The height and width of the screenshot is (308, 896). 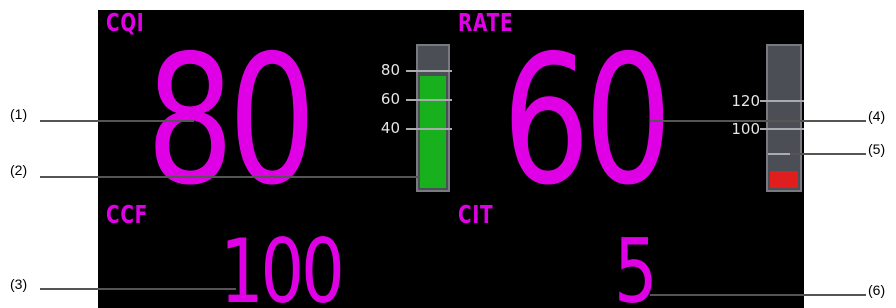 I want to click on callout-4-line, so click(x=758, y=121).